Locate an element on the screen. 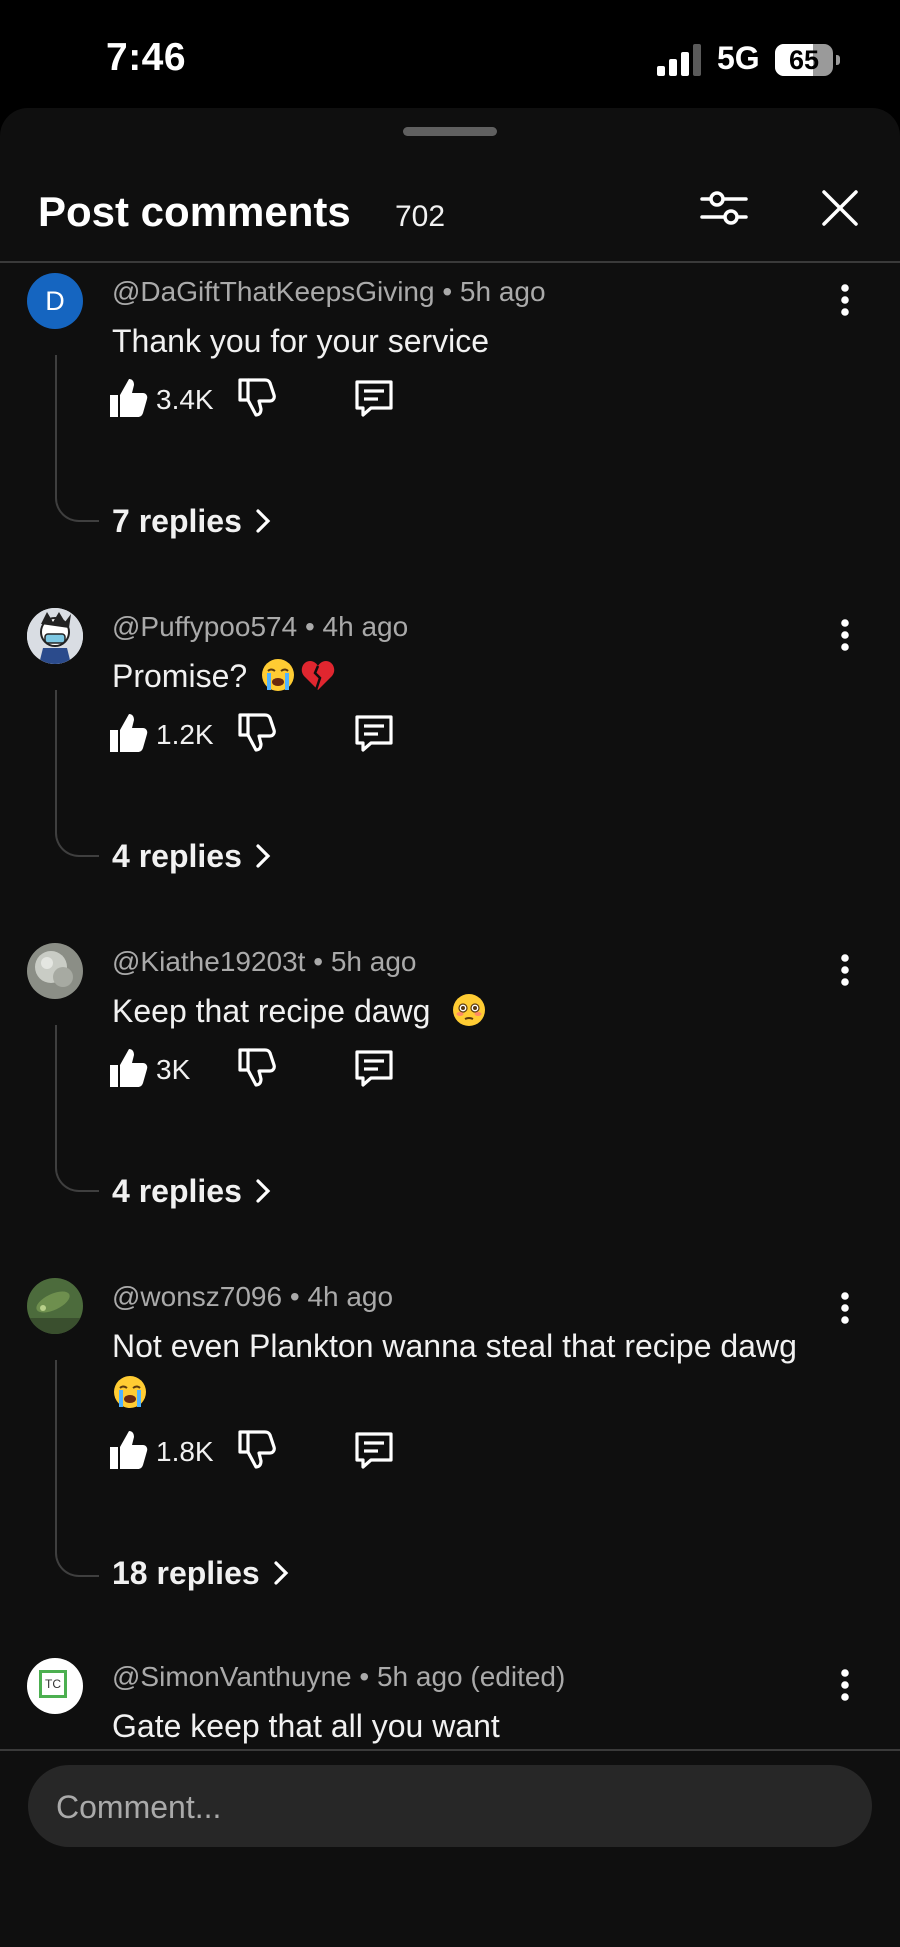 The width and height of the screenshot is (900, 1947). cellular-signal-icon is located at coordinates (679, 60).